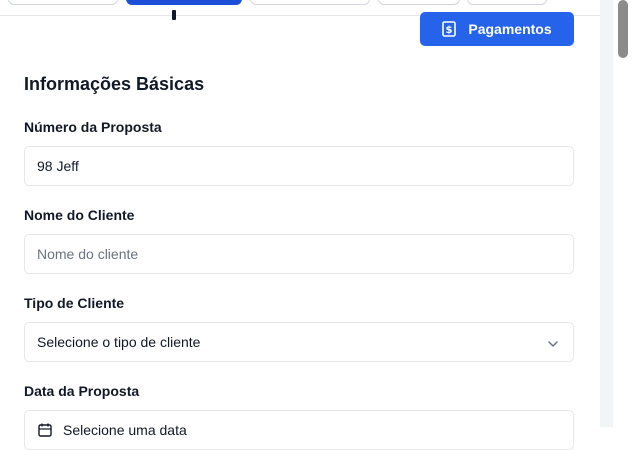 The image size is (643, 450). What do you see at coordinates (74, 303) in the screenshot?
I see `client-type-label: Tipo de Cliente` at bounding box center [74, 303].